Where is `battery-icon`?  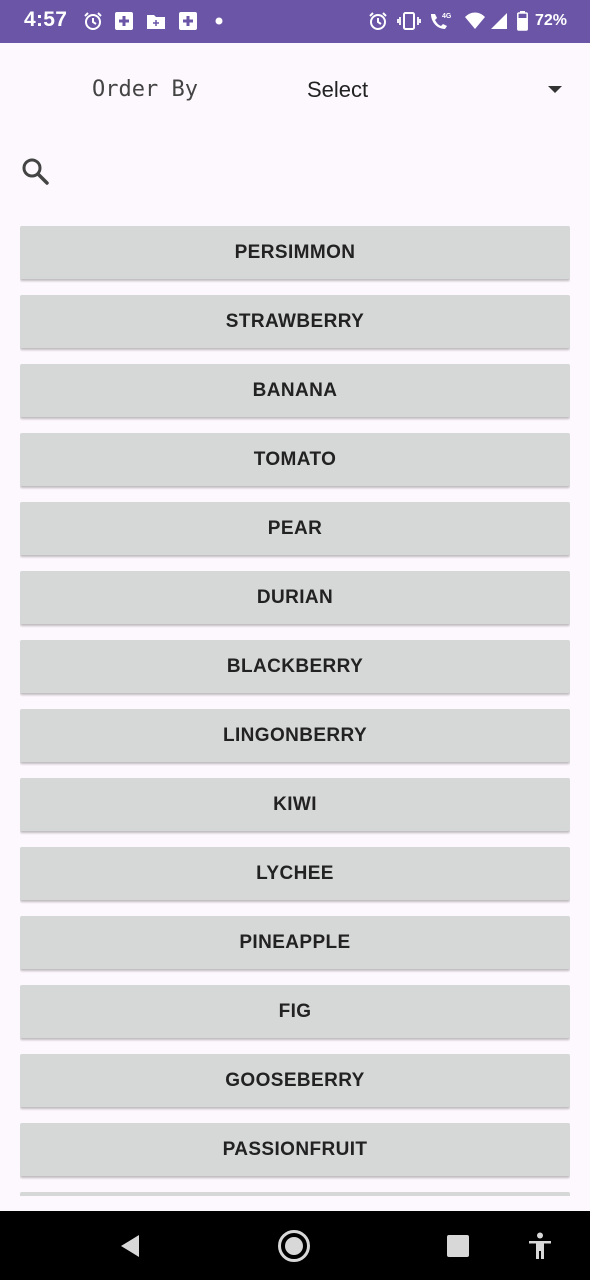
battery-icon is located at coordinates (522, 21).